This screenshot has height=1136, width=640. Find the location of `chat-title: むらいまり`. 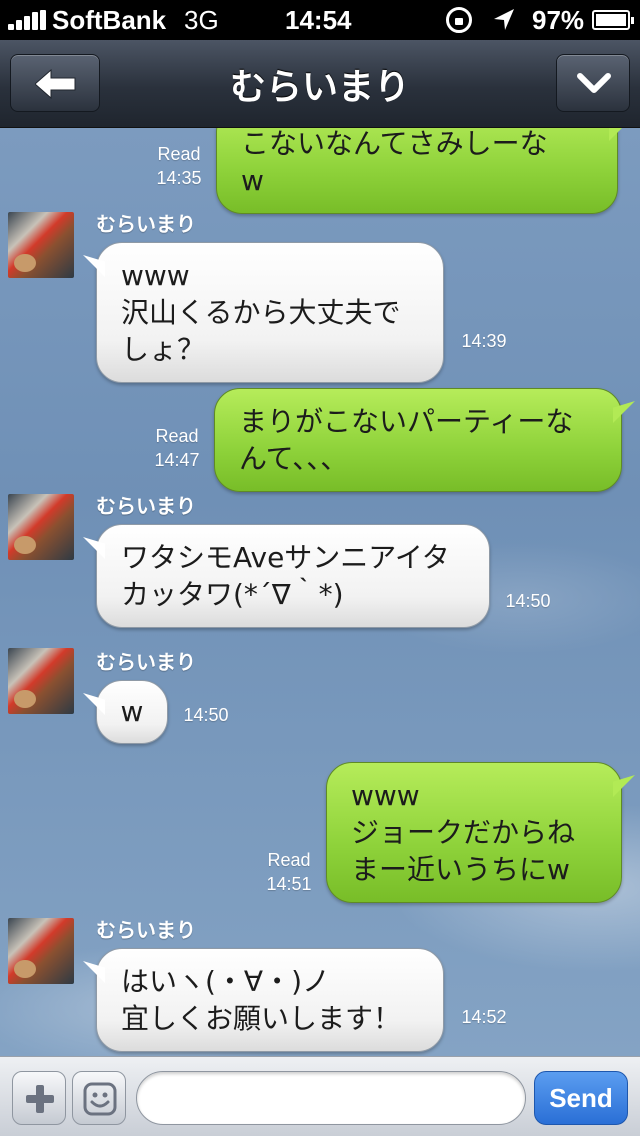

chat-title: むらいまり is located at coordinates (319, 87).